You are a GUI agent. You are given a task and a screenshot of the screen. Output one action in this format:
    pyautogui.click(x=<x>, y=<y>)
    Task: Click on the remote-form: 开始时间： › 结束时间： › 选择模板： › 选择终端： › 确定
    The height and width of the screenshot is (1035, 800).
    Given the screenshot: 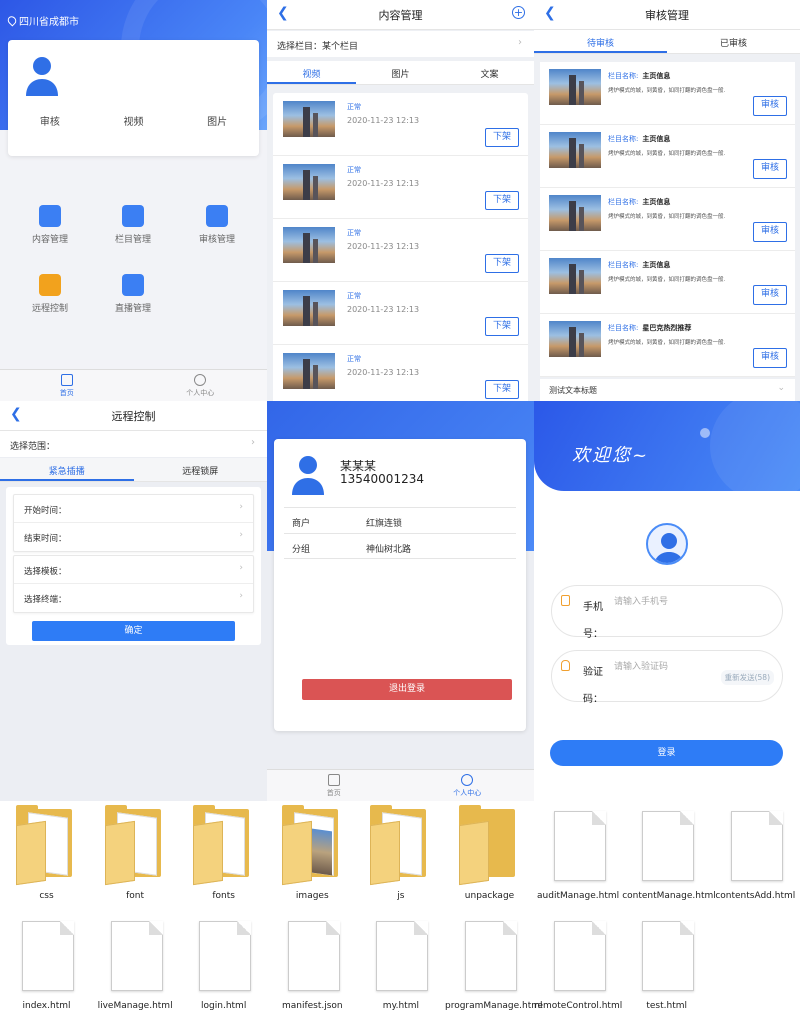 What is the action you would take?
    pyautogui.click(x=133, y=566)
    